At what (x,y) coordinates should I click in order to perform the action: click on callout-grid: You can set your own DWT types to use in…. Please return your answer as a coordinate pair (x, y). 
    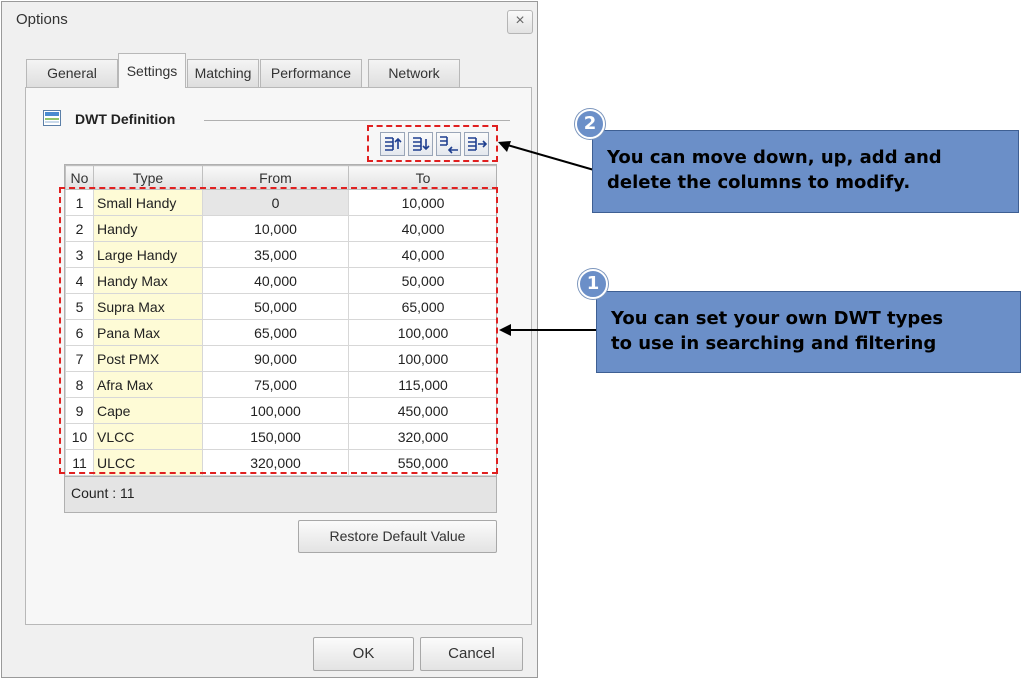
    Looking at the image, I should click on (808, 332).